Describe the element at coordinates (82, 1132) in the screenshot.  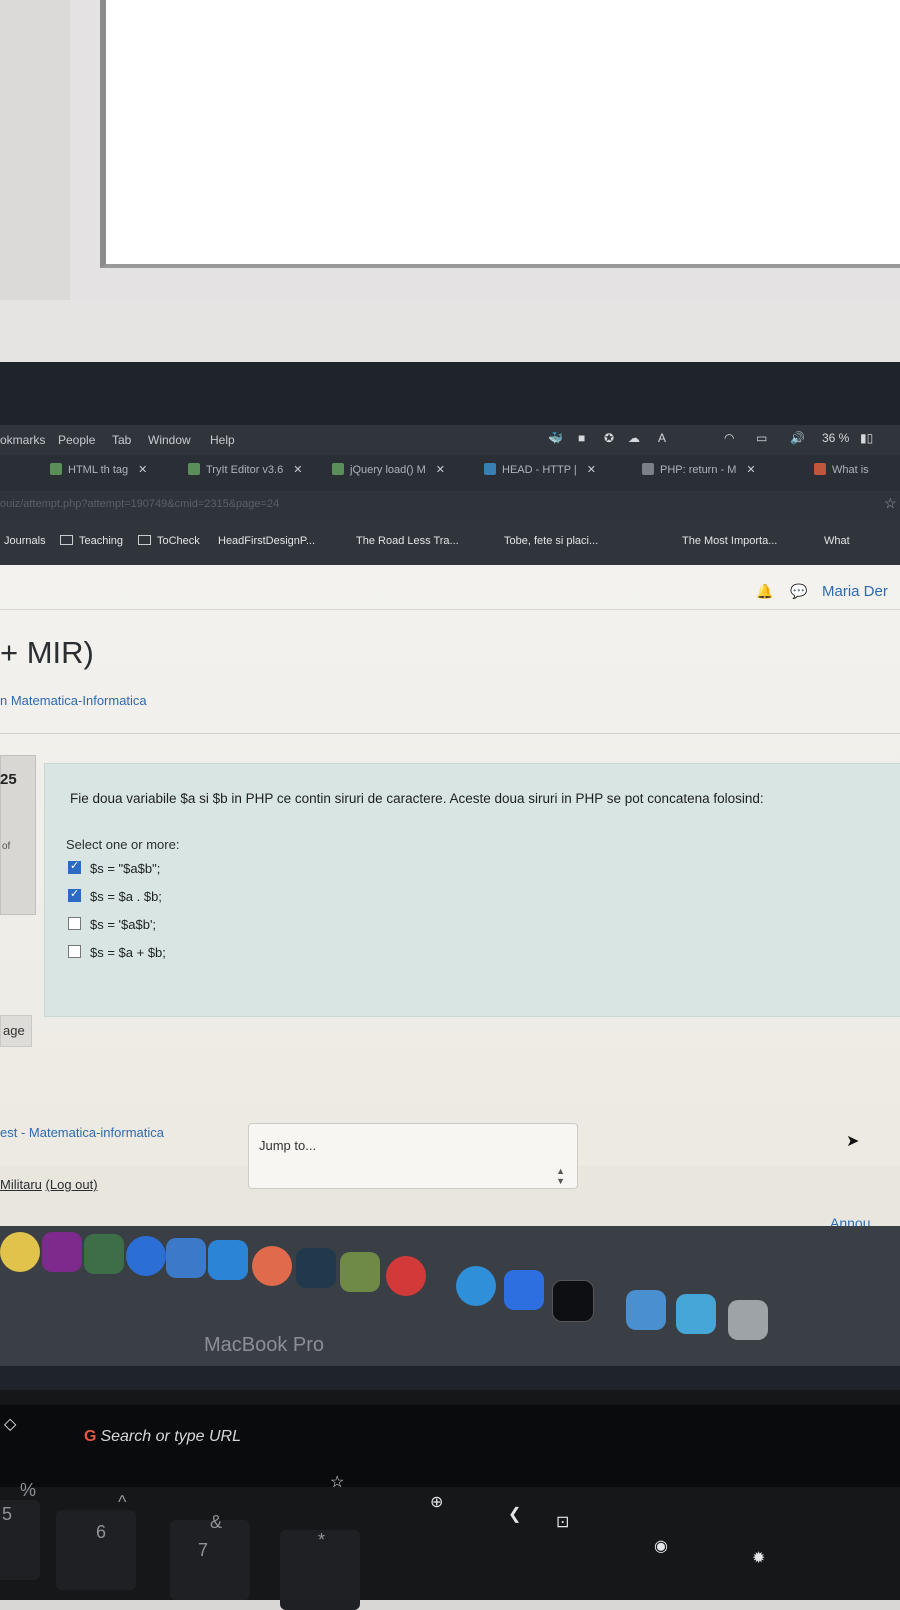
I see `course-link: est - Matematica-informatica` at that location.